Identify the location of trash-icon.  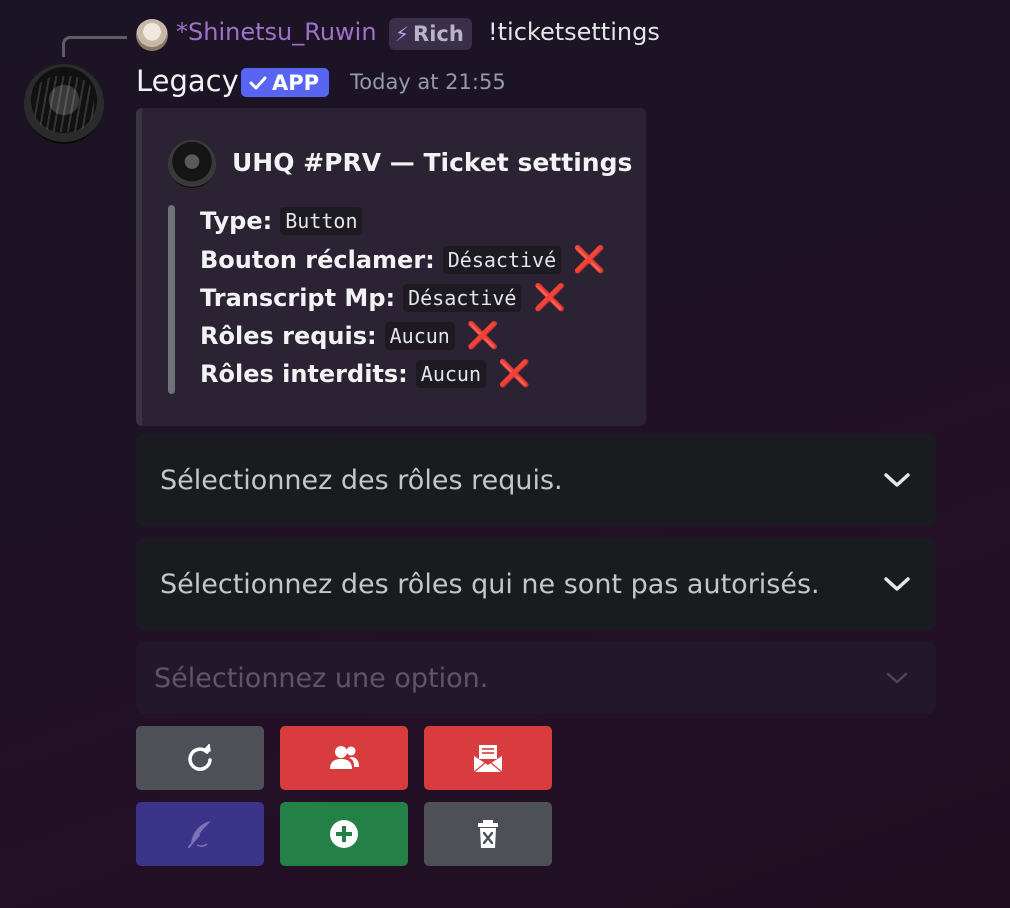
(488, 834).